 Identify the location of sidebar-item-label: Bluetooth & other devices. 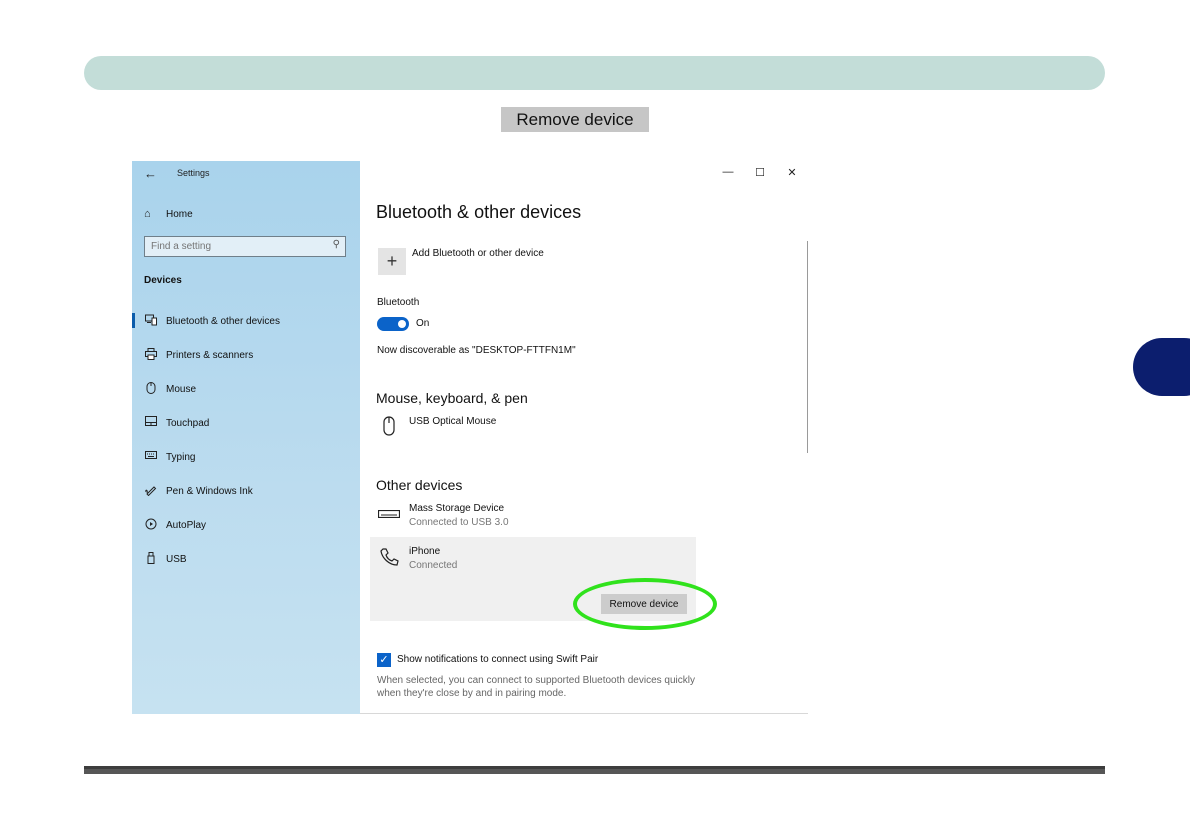
(223, 321).